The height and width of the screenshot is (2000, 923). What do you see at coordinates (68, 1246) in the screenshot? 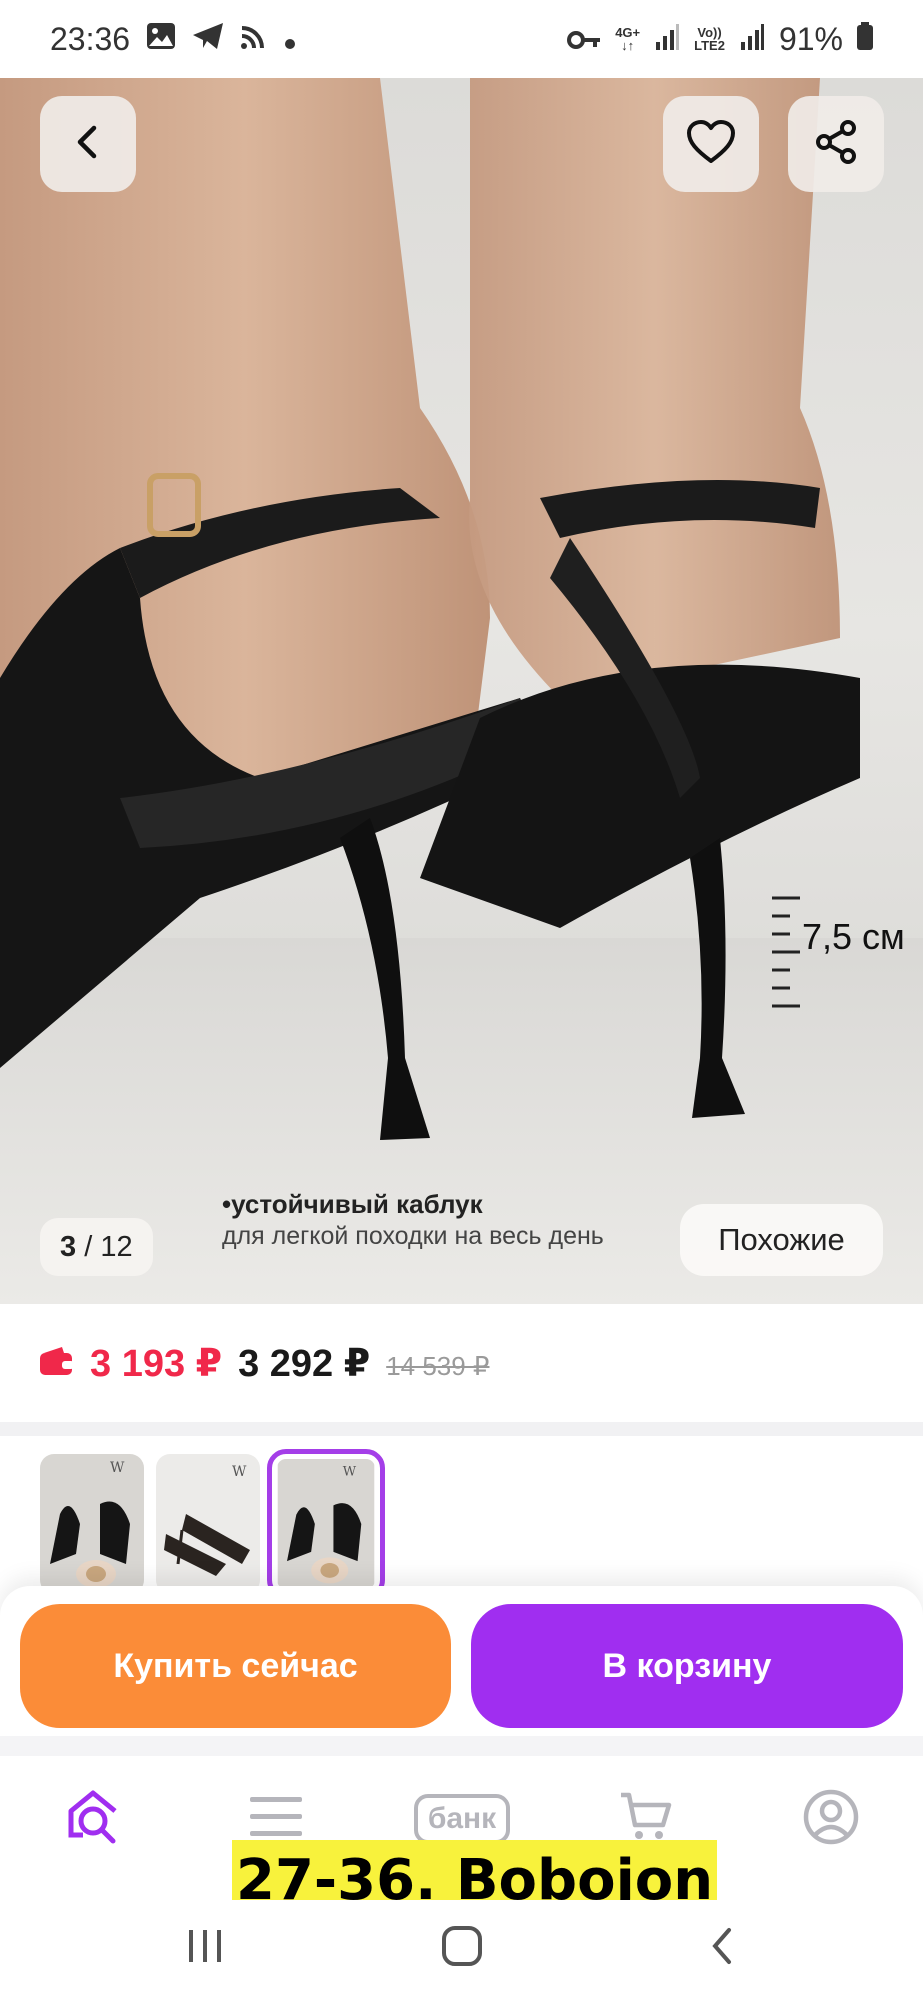
I see `counter-current: 3` at bounding box center [68, 1246].